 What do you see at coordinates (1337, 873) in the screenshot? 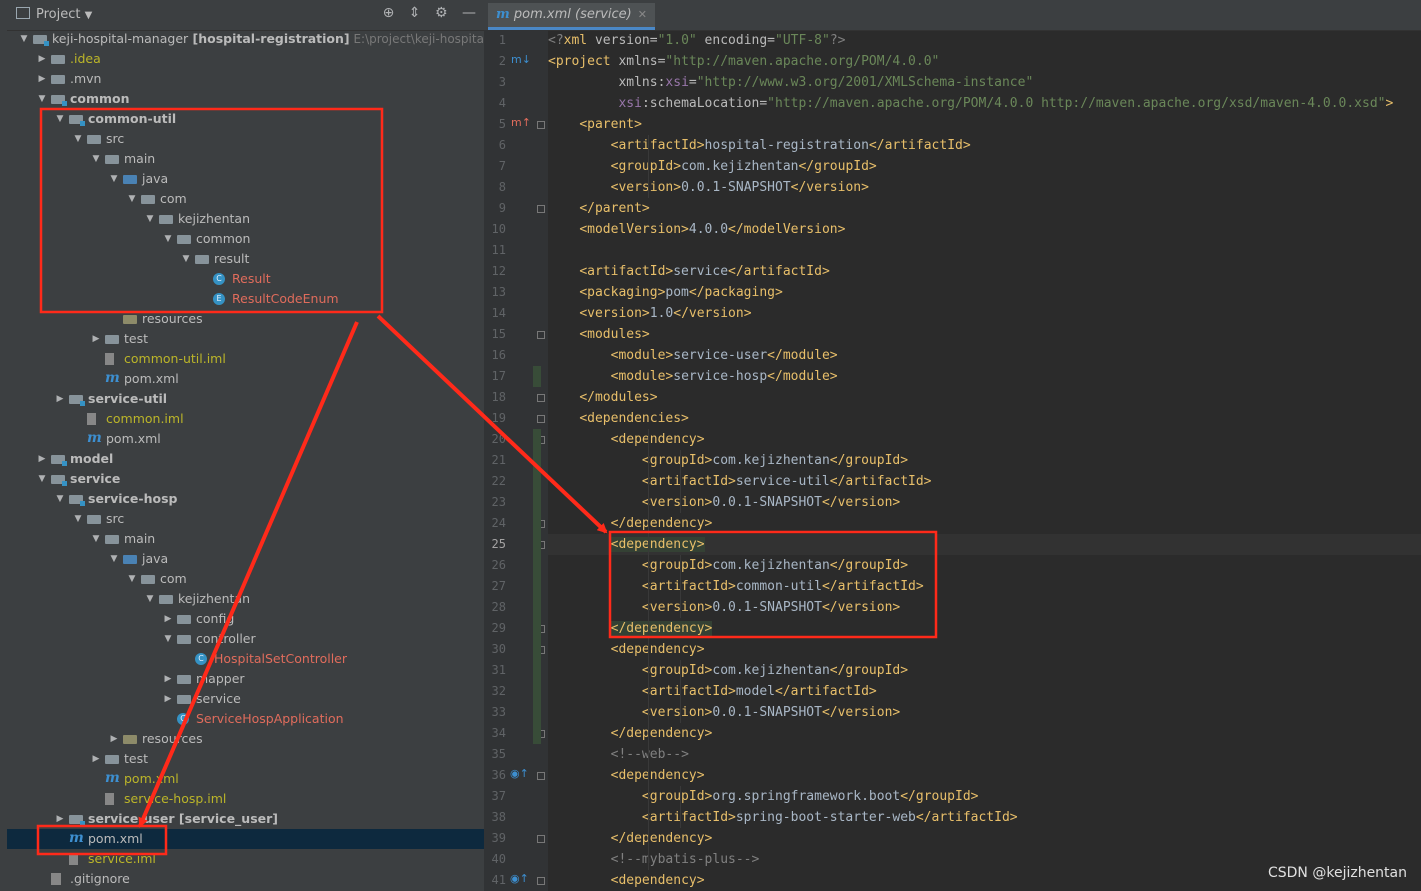
I see `watermark: CSDN @kejizhentan` at bounding box center [1337, 873].